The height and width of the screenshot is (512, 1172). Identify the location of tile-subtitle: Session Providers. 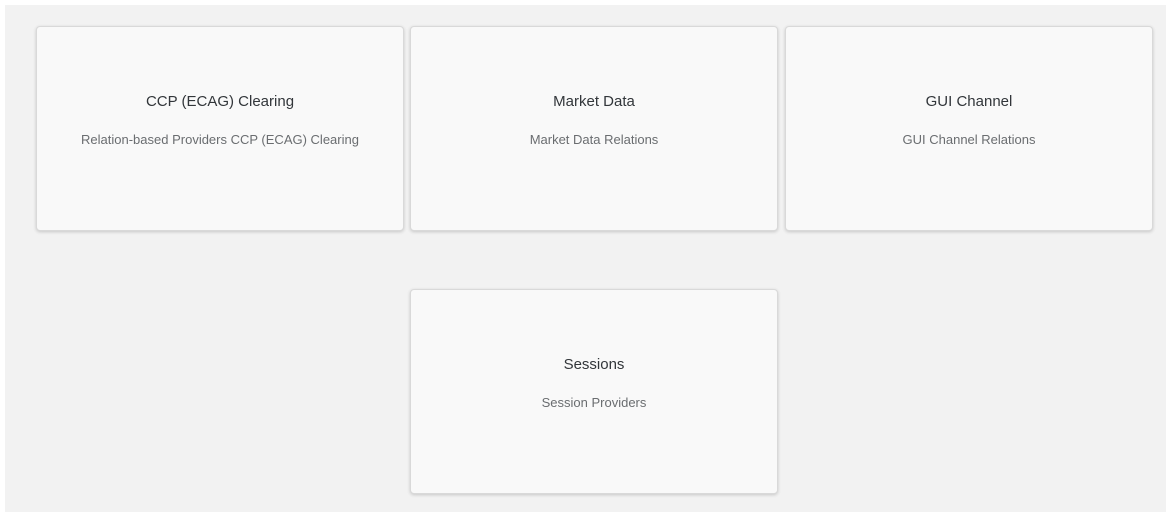
(594, 402).